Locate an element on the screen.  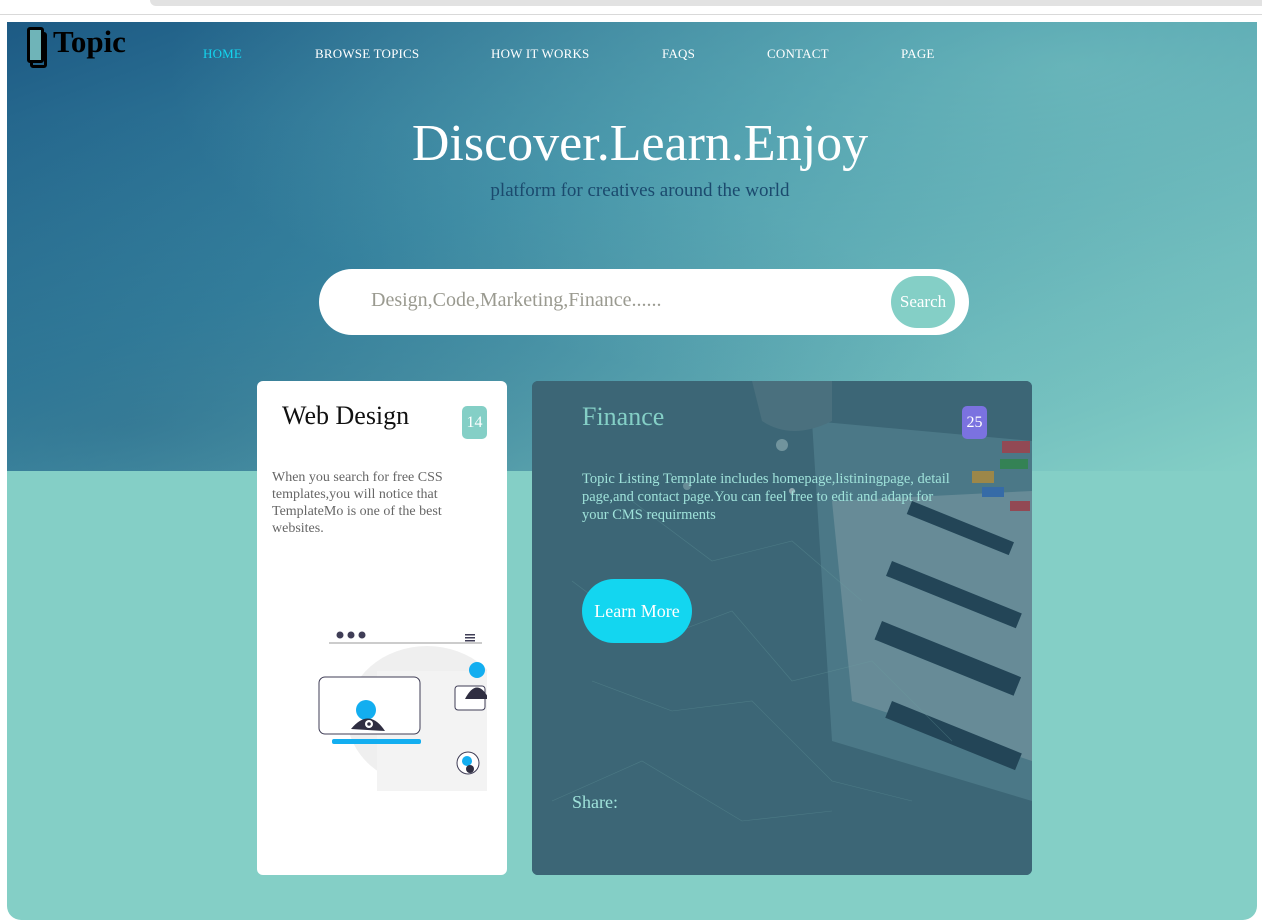
share-label: Share: is located at coordinates (595, 802).